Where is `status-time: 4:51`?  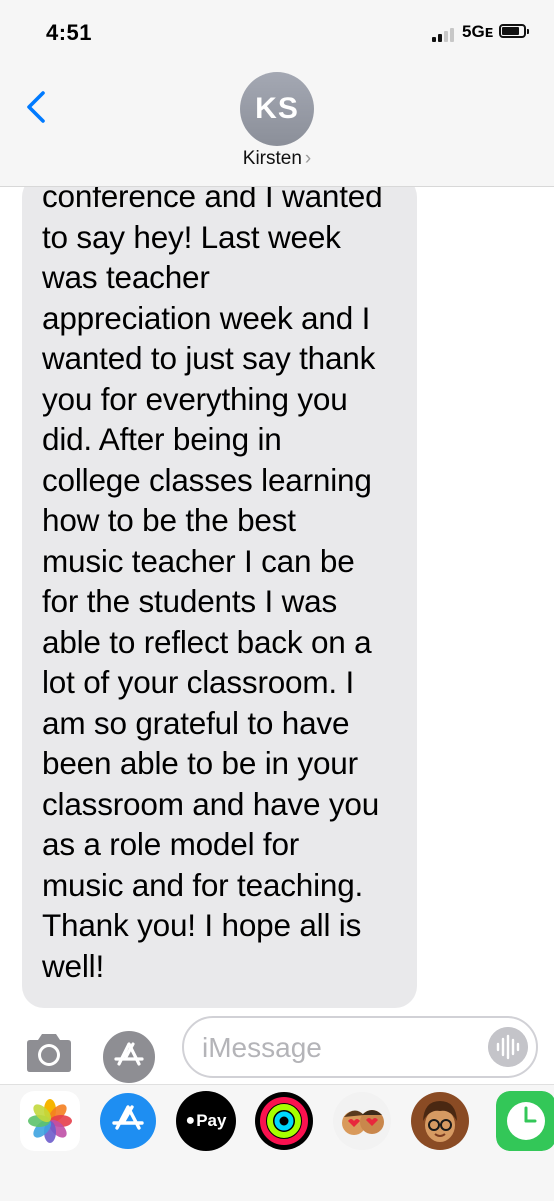
status-time: 4:51 is located at coordinates (69, 32).